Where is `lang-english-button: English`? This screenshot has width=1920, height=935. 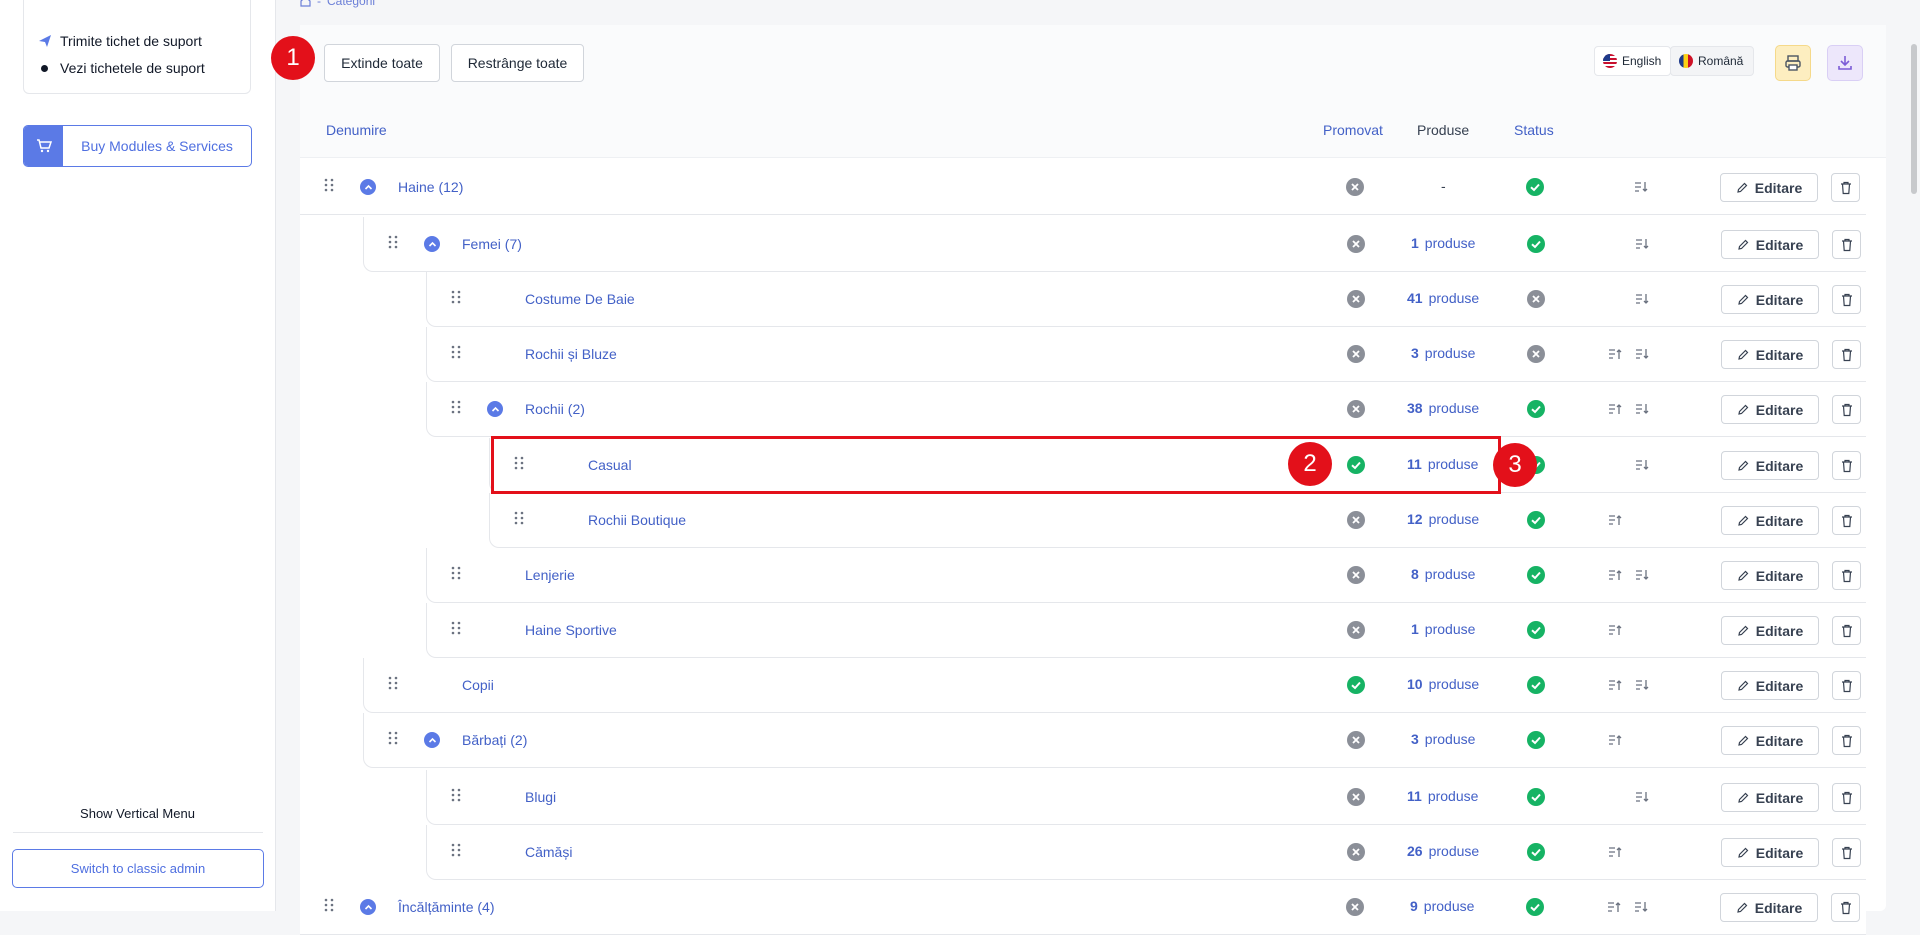
lang-english-button: English is located at coordinates (1632, 61).